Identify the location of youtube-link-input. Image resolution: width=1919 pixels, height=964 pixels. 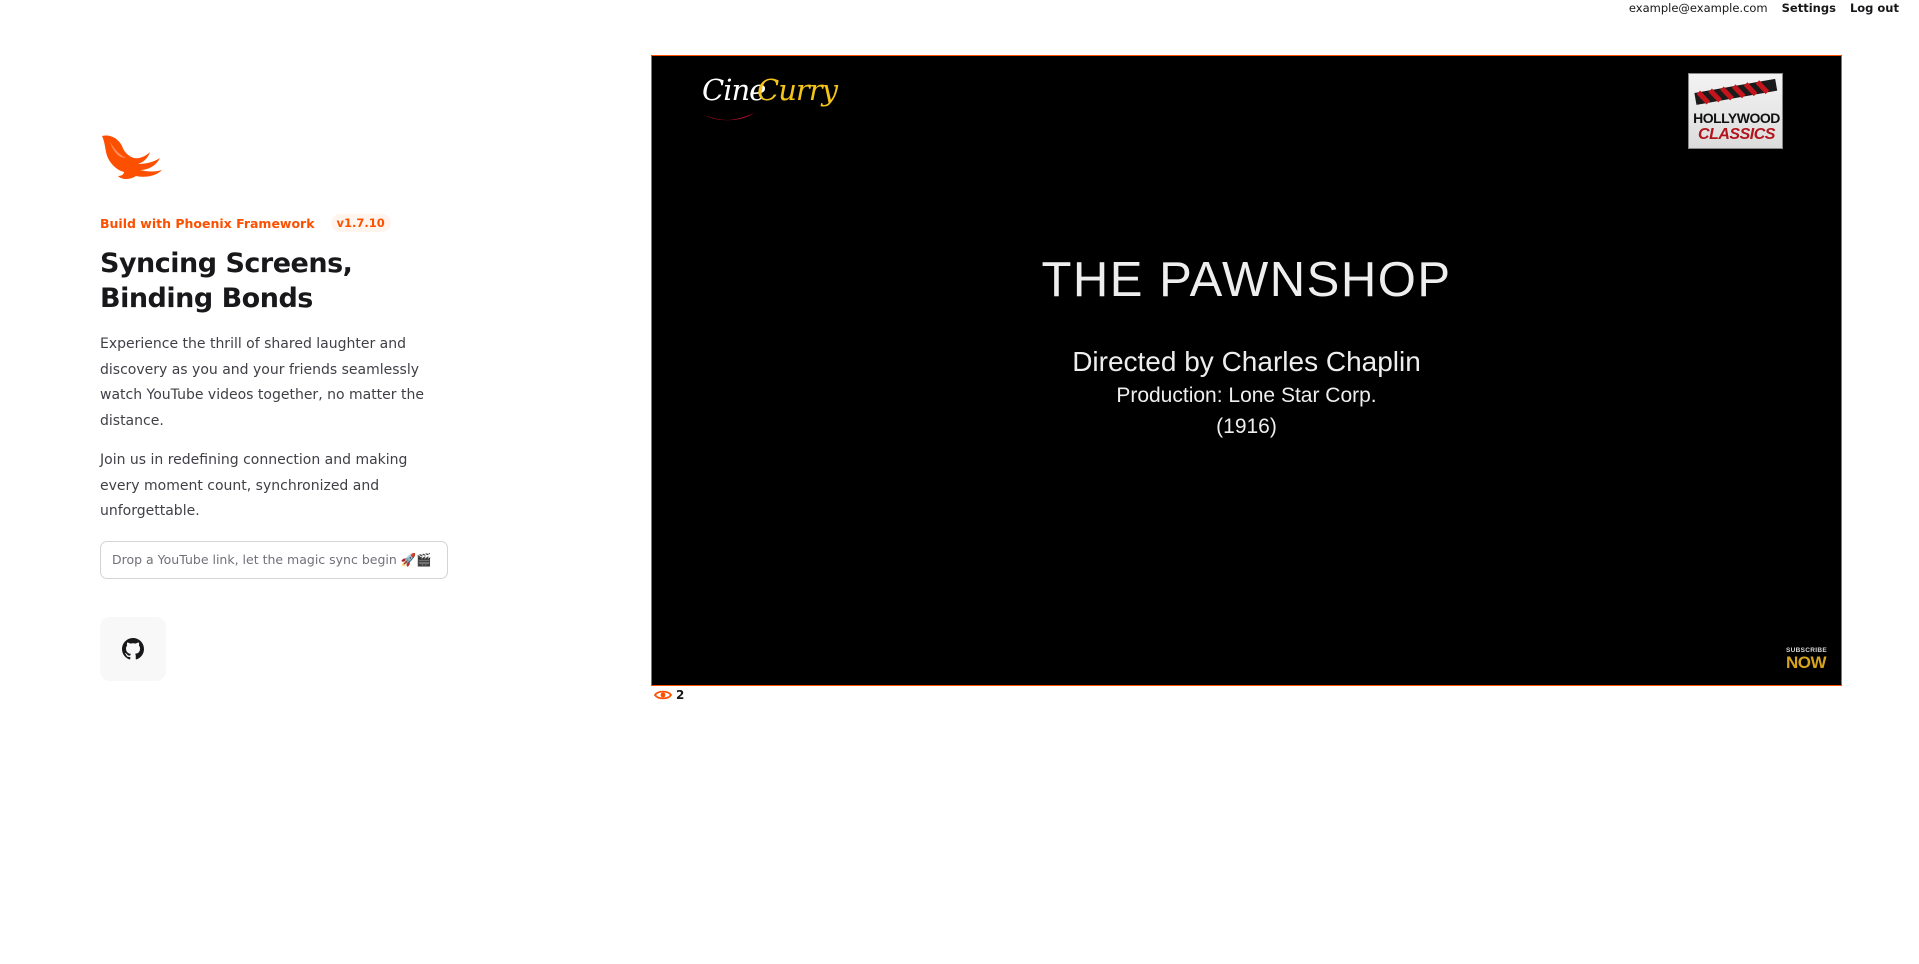
(274, 559).